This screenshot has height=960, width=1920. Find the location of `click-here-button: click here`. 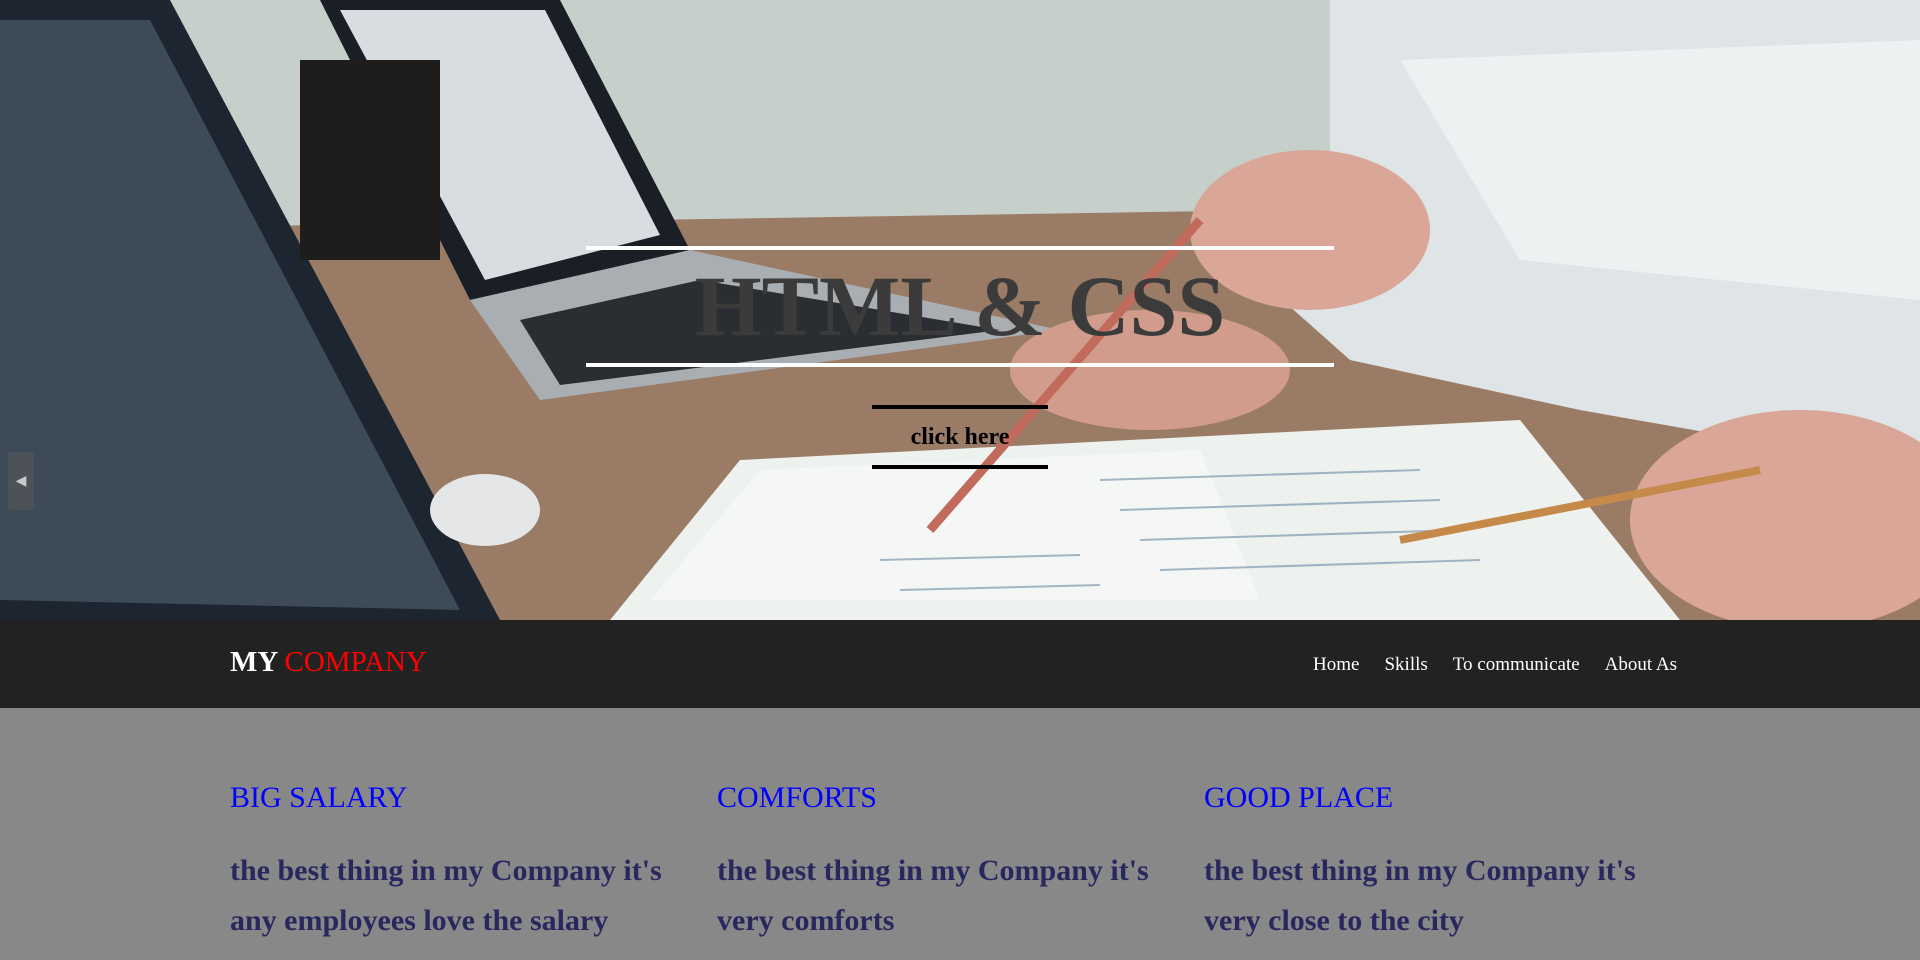

click-here-button: click here is located at coordinates (960, 437).